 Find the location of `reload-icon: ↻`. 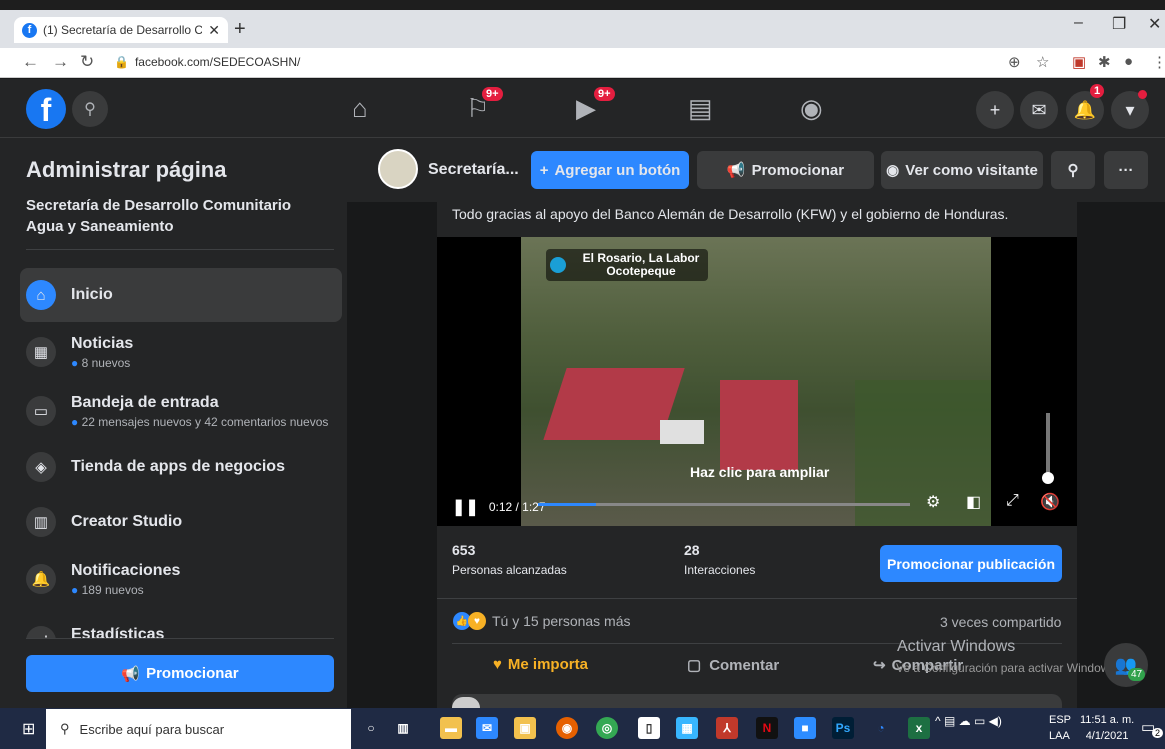

reload-icon: ↻ is located at coordinates (87, 62).